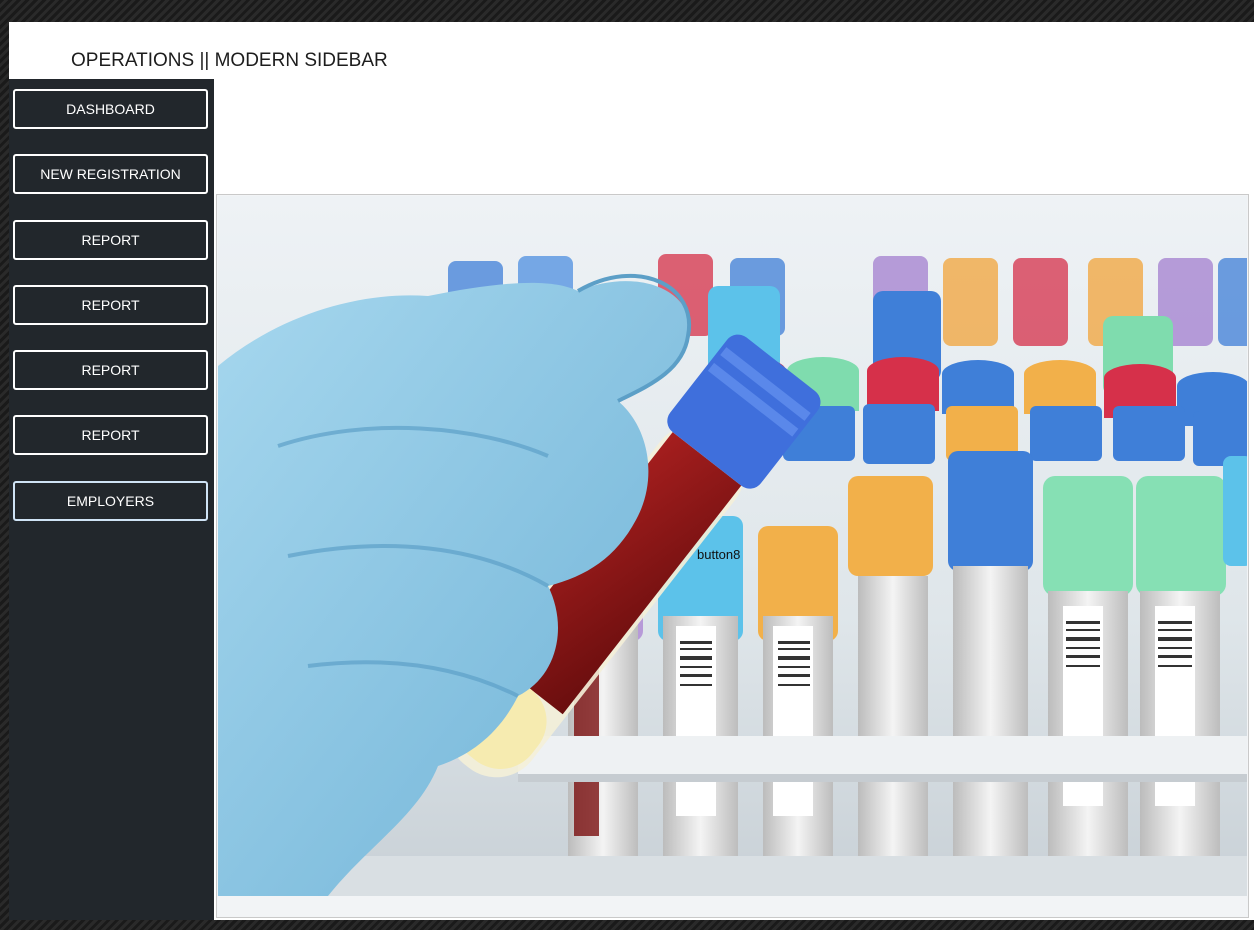 The image size is (1254, 930). Describe the element at coordinates (110, 370) in the screenshot. I see `report-button-3: REPORT` at that location.